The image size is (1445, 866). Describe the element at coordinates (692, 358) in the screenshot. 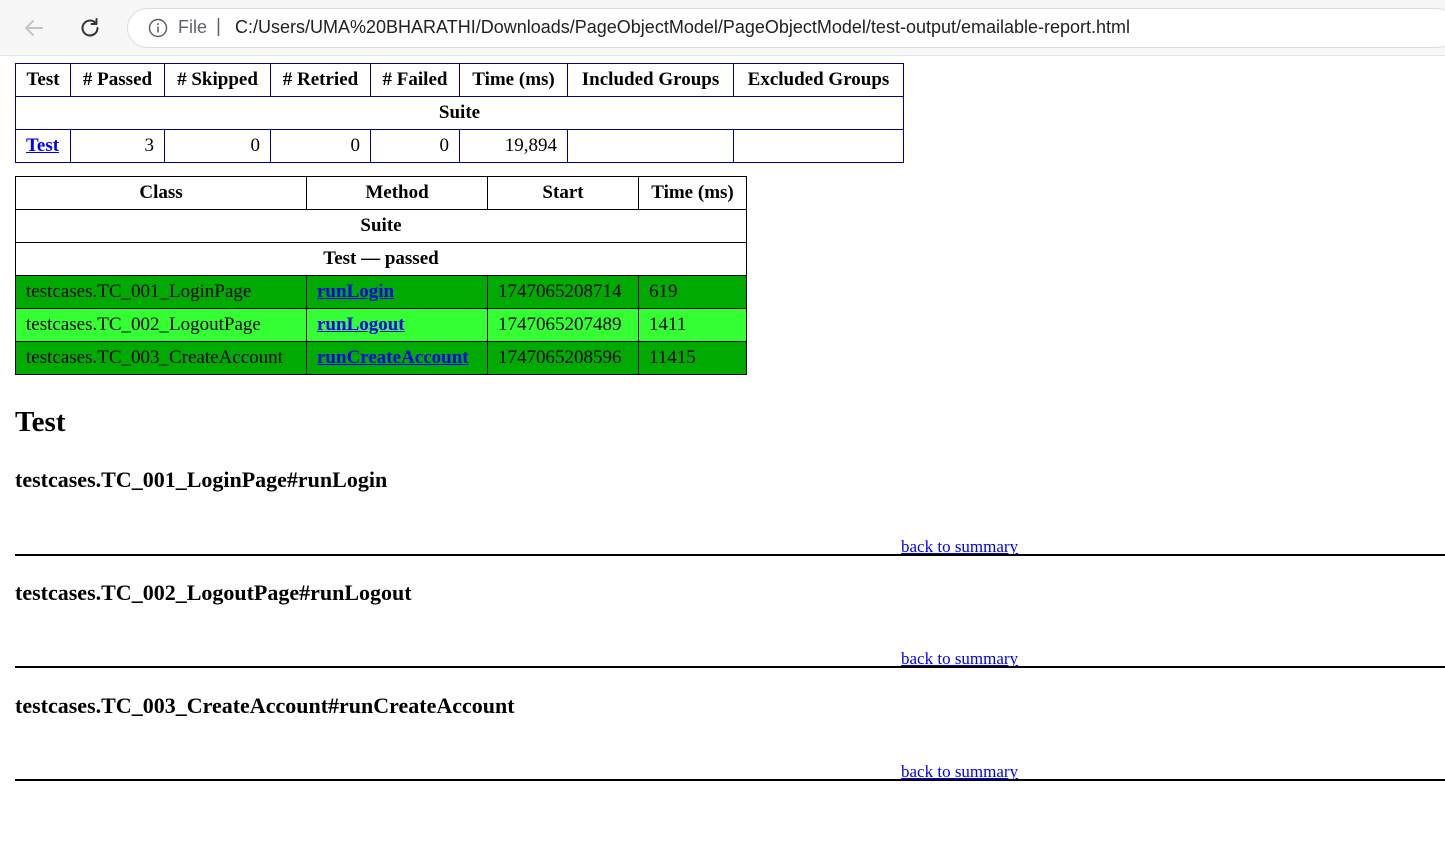

I see `method-time-cell: 11415` at that location.